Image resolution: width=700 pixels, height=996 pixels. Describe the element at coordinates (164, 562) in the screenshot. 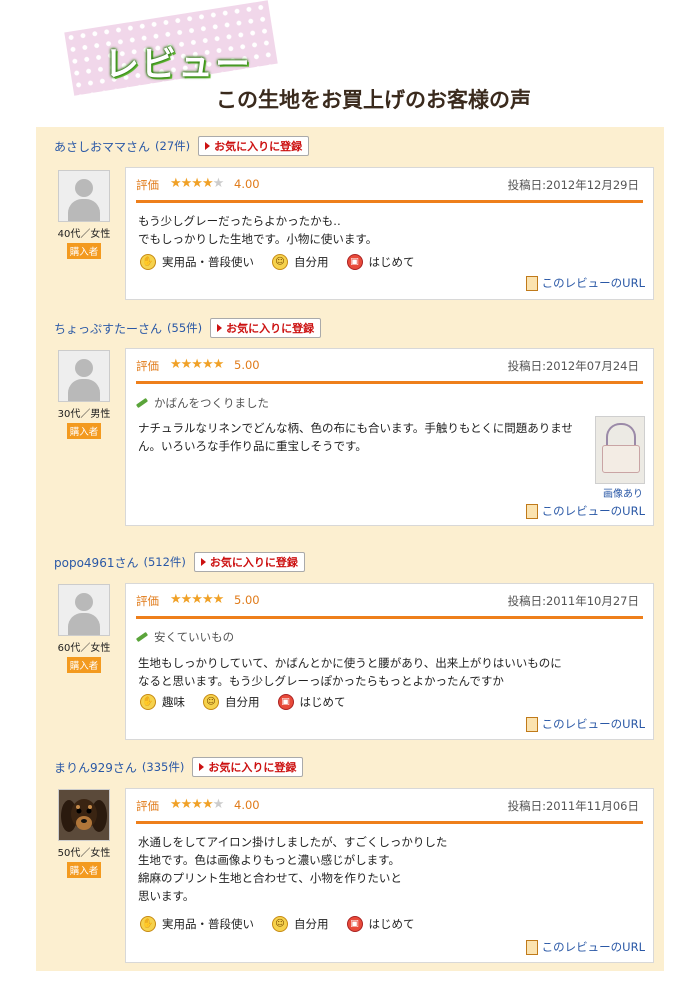

I see `review-count: (512件)` at that location.